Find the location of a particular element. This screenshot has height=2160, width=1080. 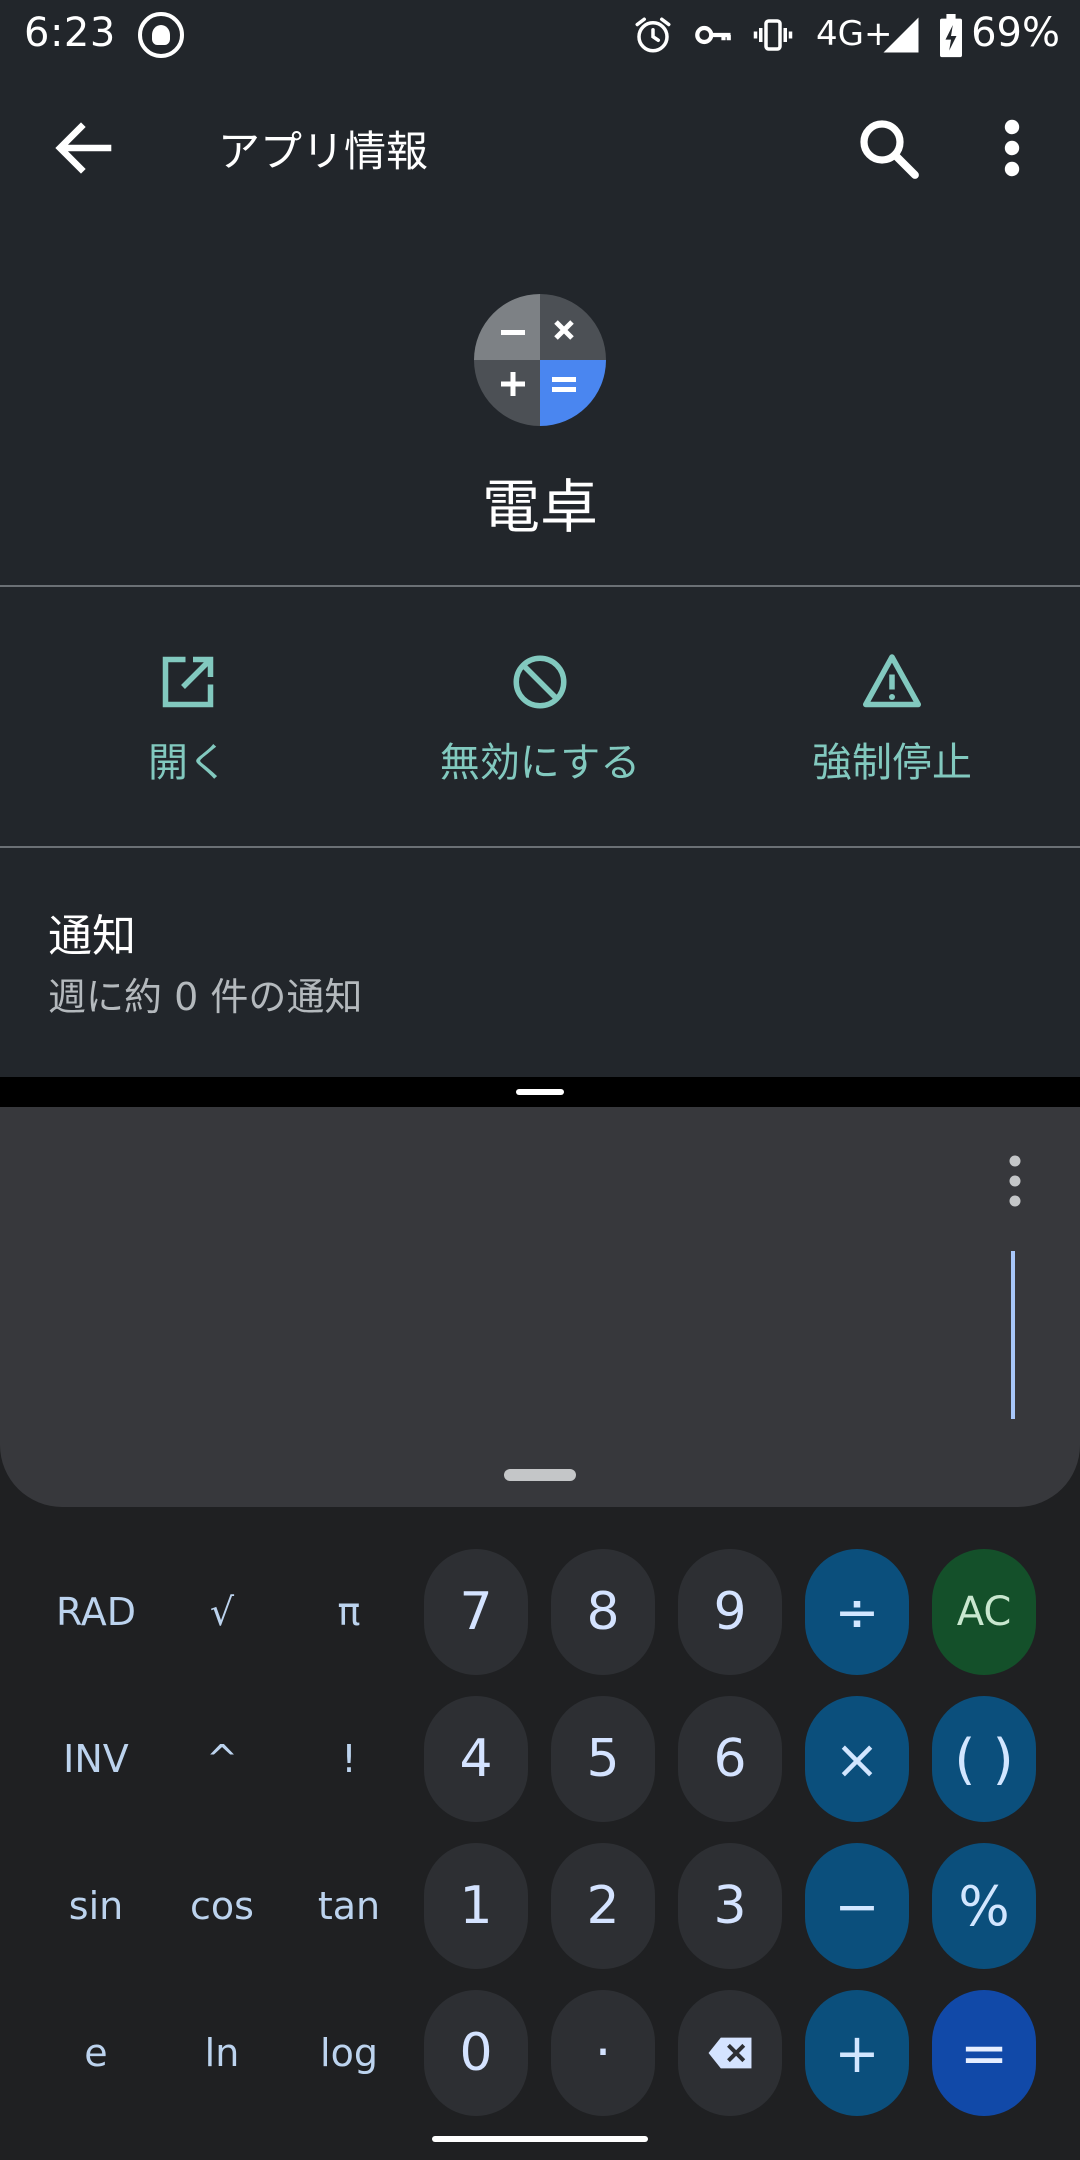

inv-key: INV is located at coordinates (96, 1759).